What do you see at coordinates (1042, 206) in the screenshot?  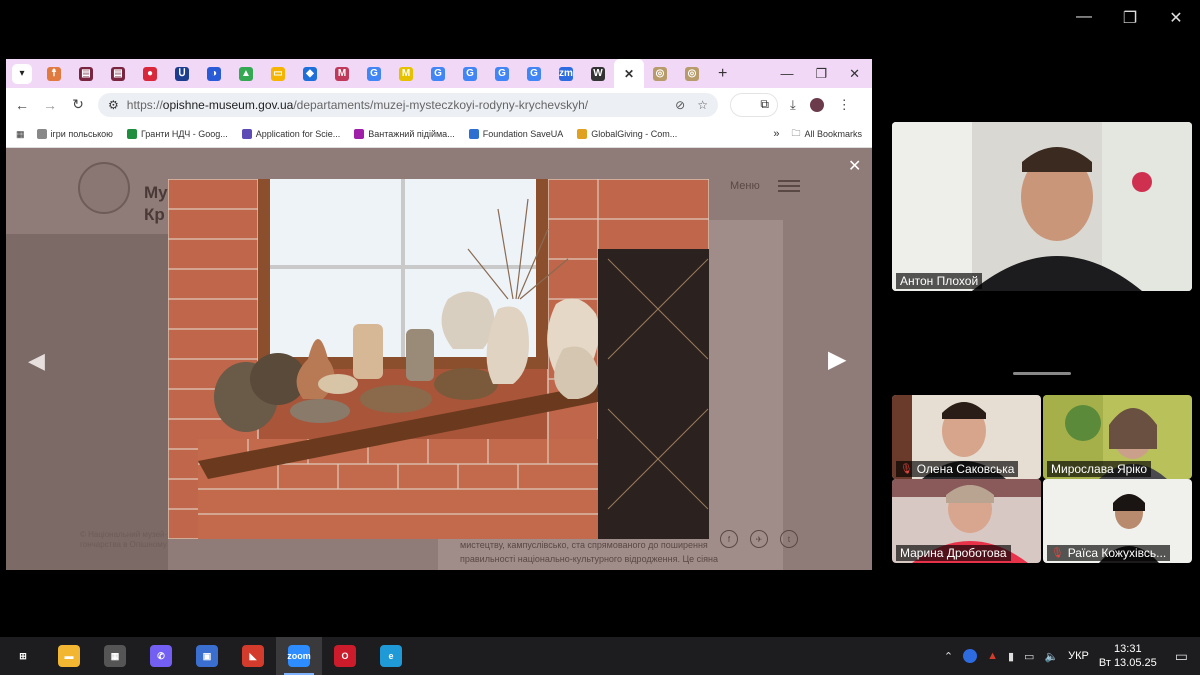 I see `participant-tile: Антон Плохой` at bounding box center [1042, 206].